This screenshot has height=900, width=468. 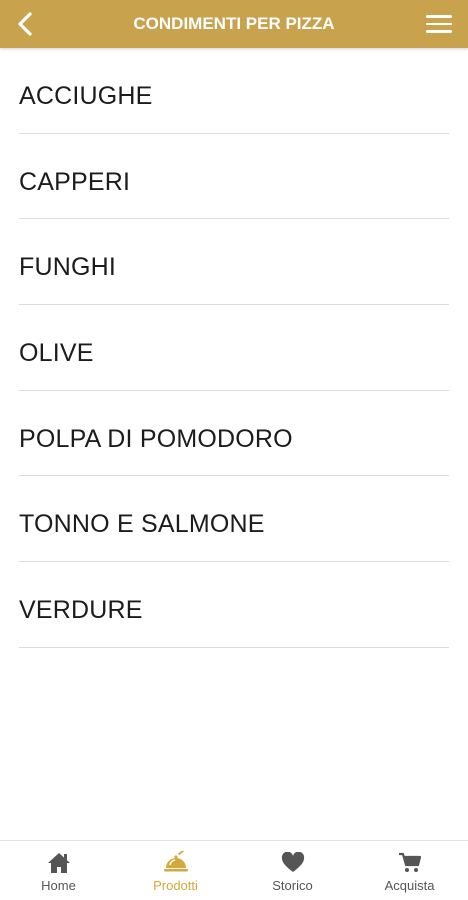 I want to click on list-item-label: POLPA DI POMODORO, so click(x=156, y=438).